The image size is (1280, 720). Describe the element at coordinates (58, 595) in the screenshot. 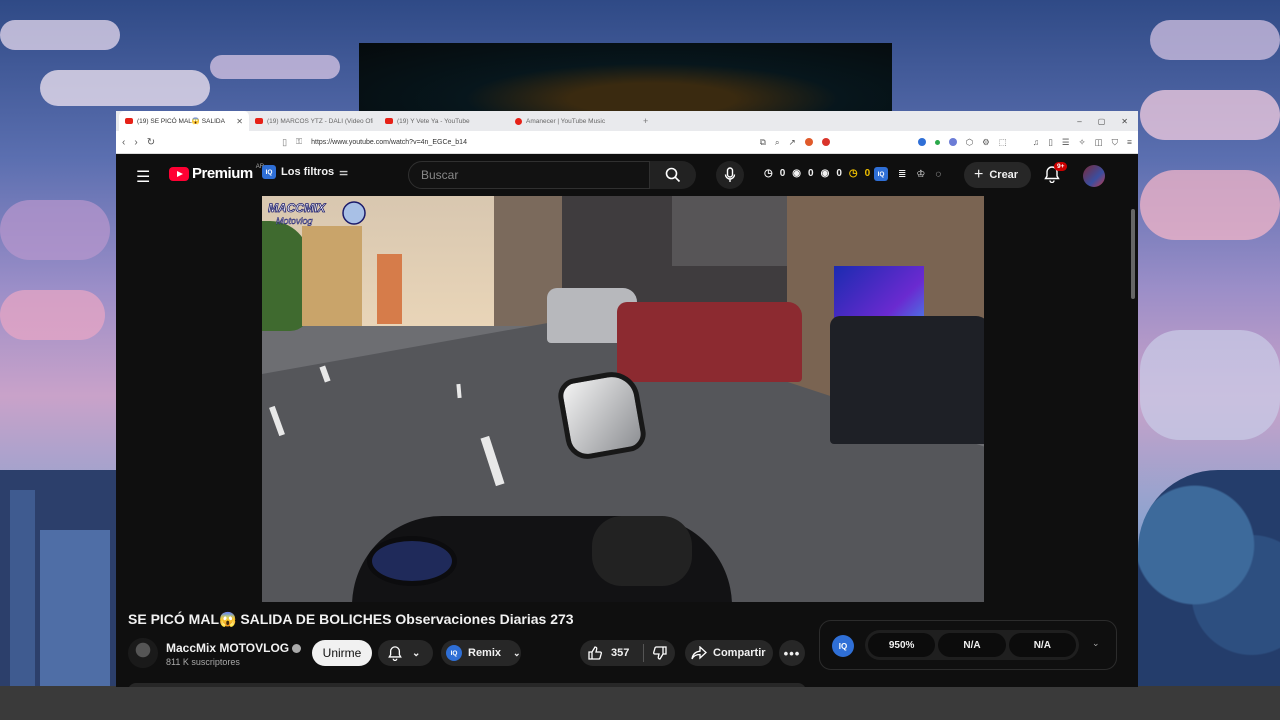

I see `city-silhouette` at that location.